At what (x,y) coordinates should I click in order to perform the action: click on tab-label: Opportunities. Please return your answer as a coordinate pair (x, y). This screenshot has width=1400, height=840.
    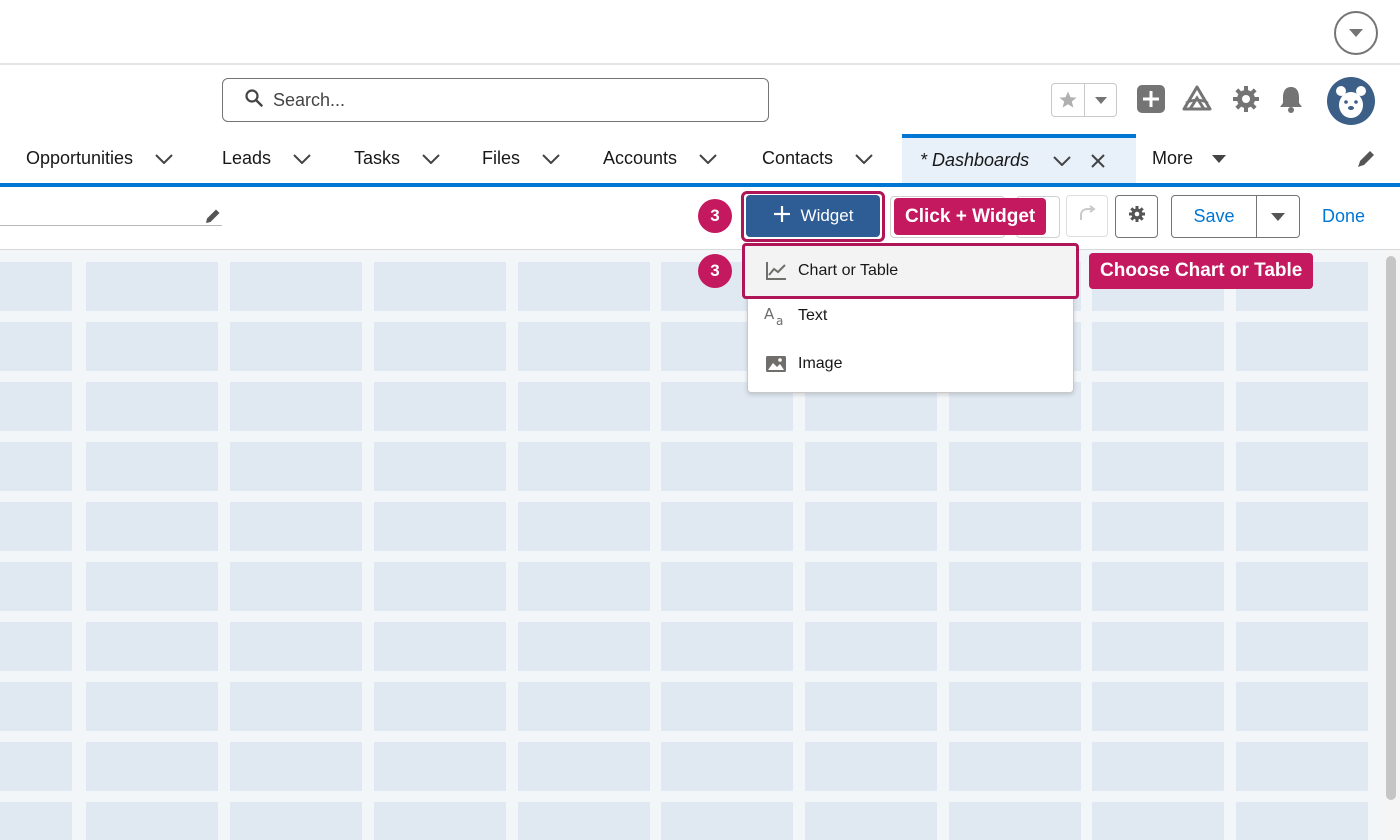
    Looking at the image, I should click on (80, 158).